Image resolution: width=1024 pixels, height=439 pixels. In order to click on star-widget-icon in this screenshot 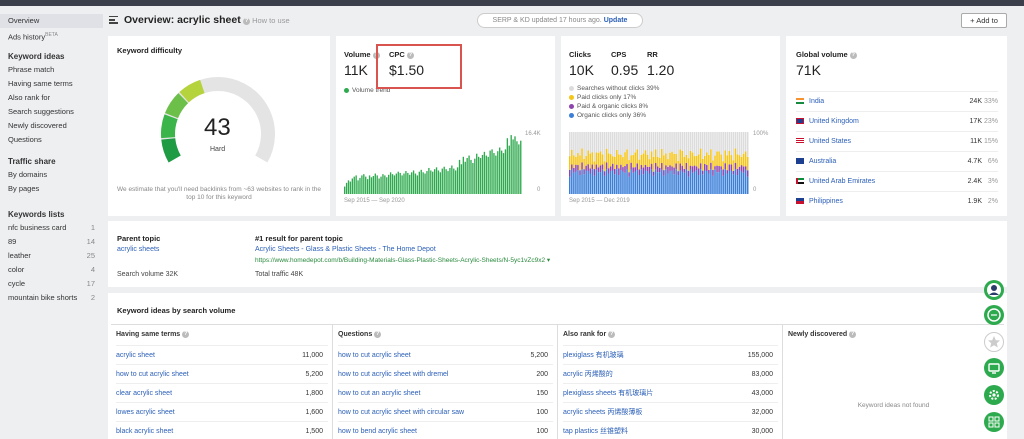, I will do `click(994, 342)`.